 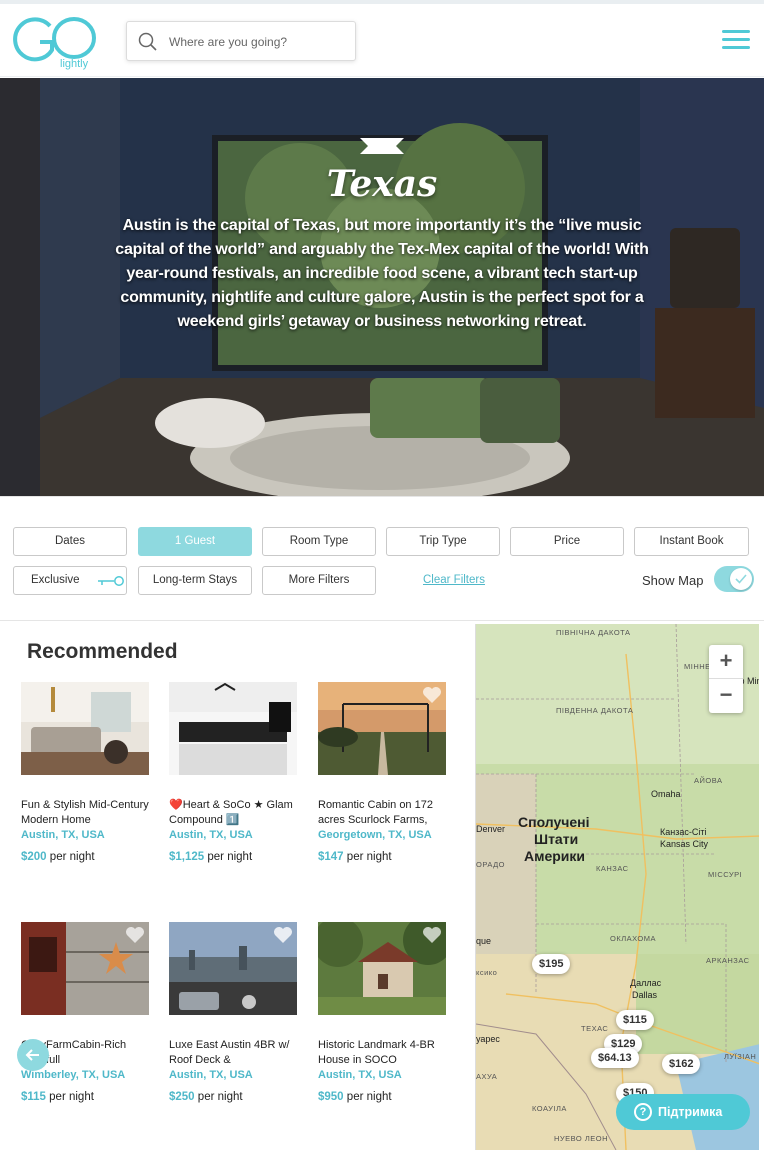 I want to click on search-box, so click(x=241, y=41).